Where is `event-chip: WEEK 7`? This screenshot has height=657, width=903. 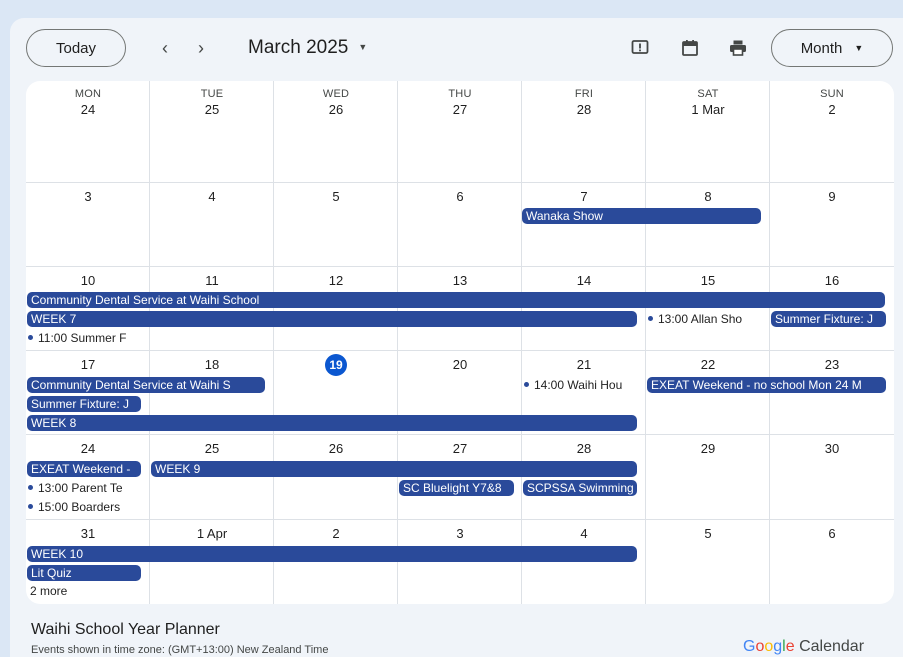
event-chip: WEEK 7 is located at coordinates (332, 319).